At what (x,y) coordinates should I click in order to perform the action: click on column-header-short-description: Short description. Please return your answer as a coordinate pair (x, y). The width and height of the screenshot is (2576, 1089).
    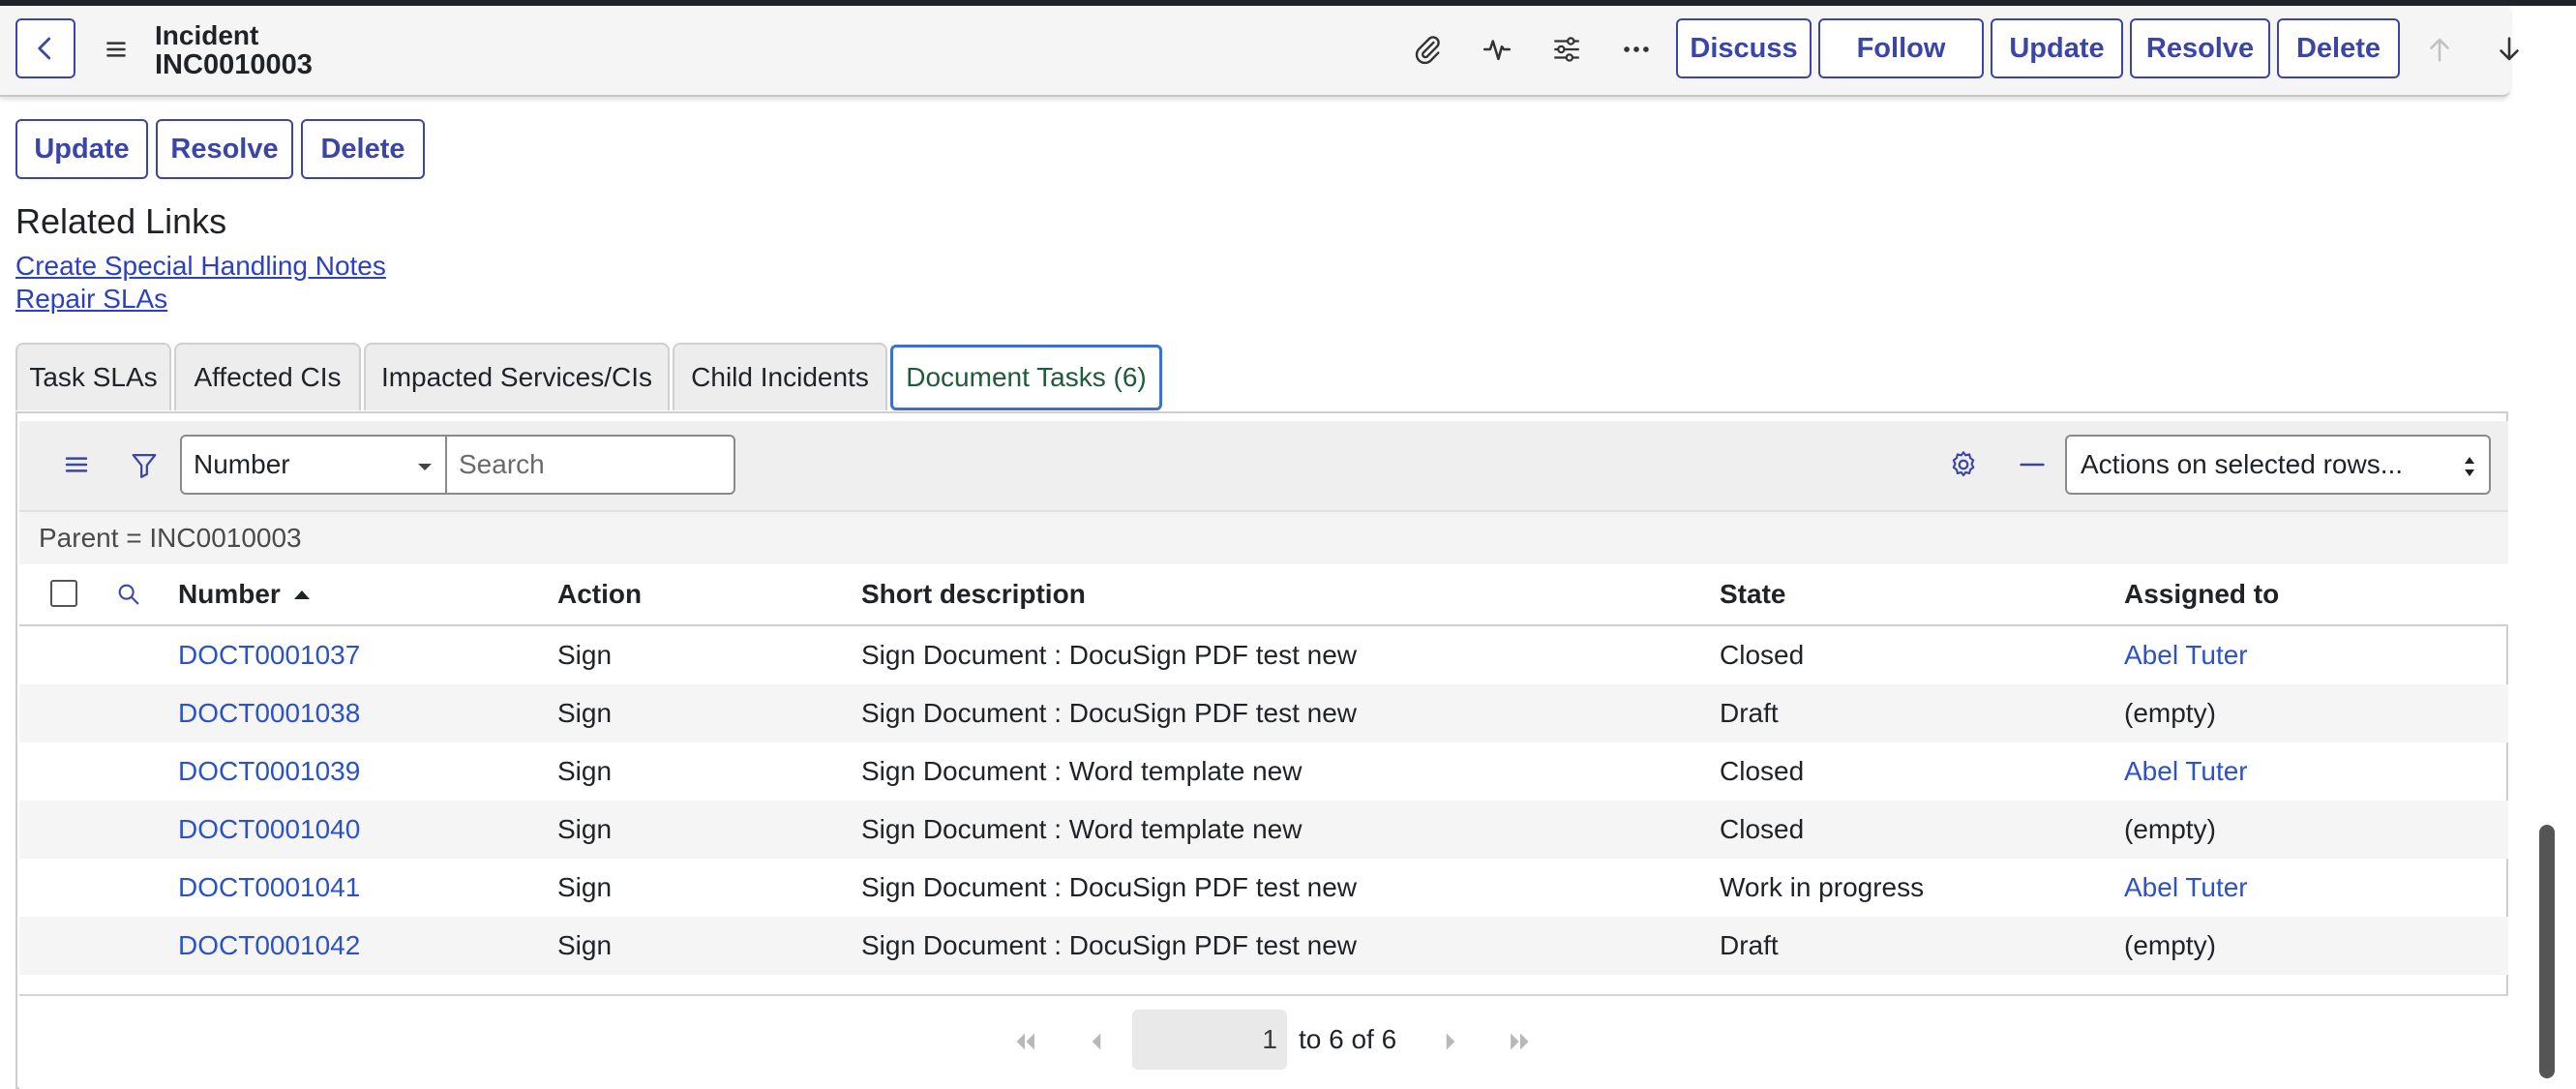
    Looking at the image, I should click on (973, 594).